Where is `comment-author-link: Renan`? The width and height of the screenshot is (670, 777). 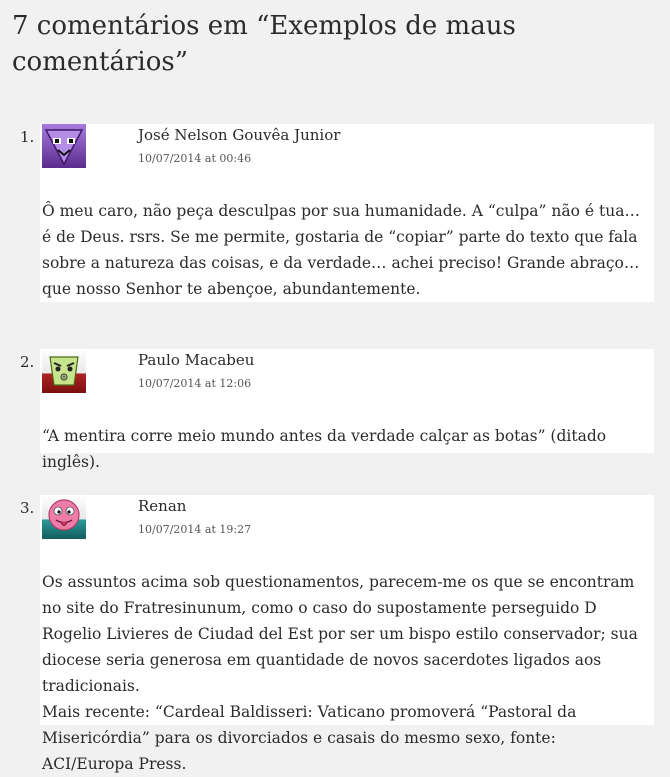 comment-author-link: Renan is located at coordinates (162, 506).